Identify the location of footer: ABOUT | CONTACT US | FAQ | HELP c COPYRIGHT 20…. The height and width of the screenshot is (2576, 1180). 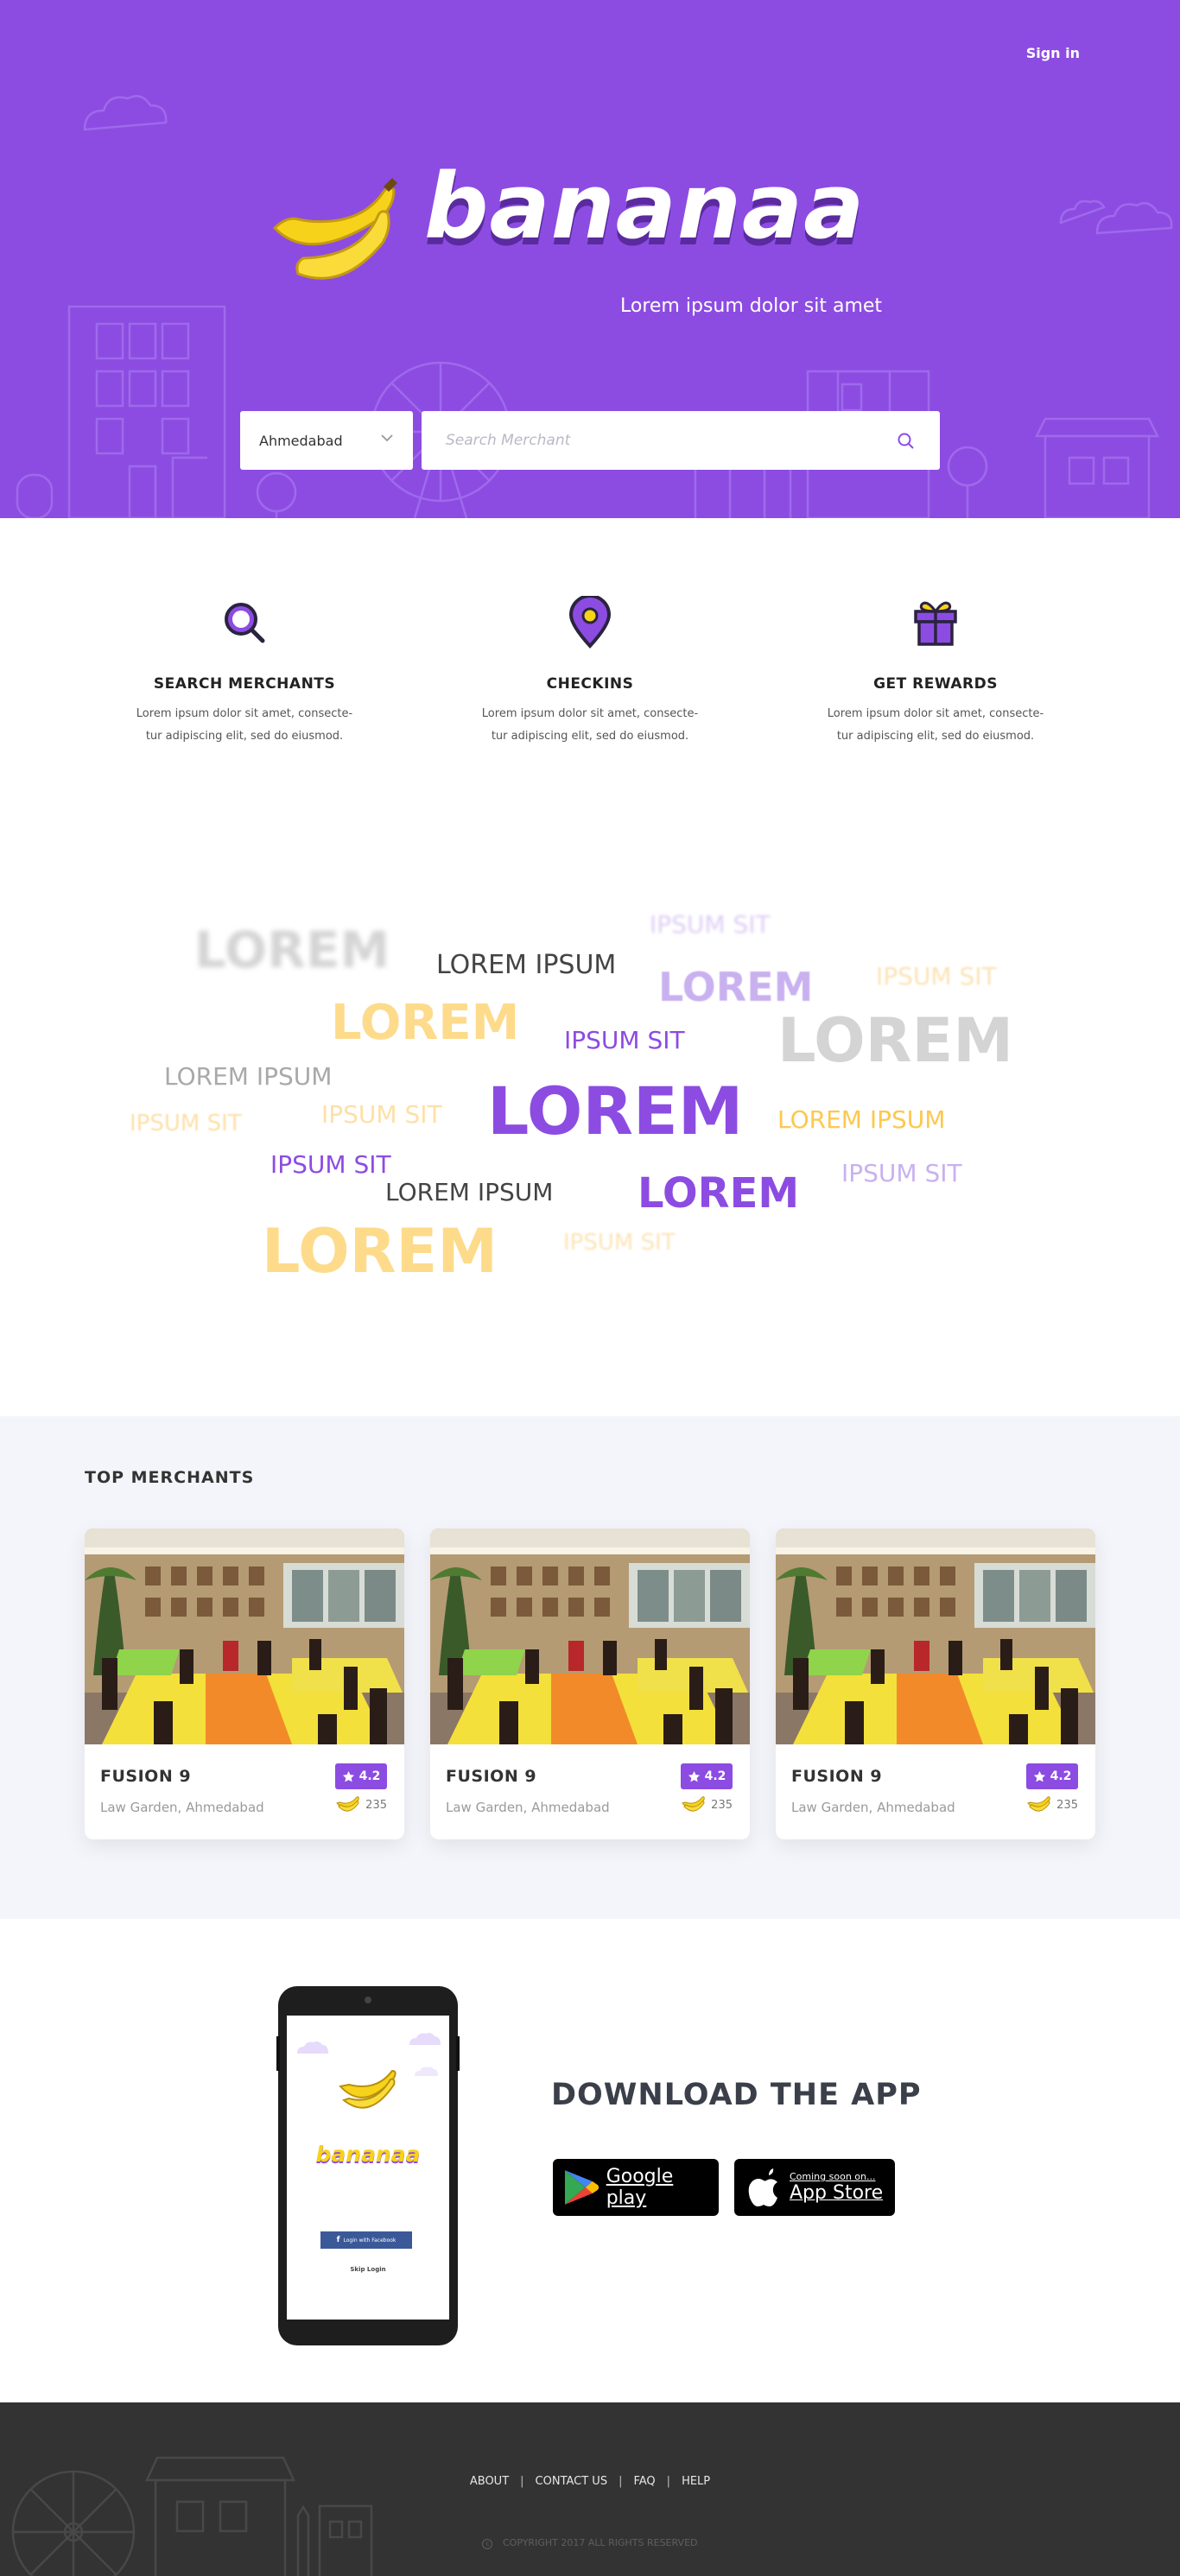
(590, 2489).